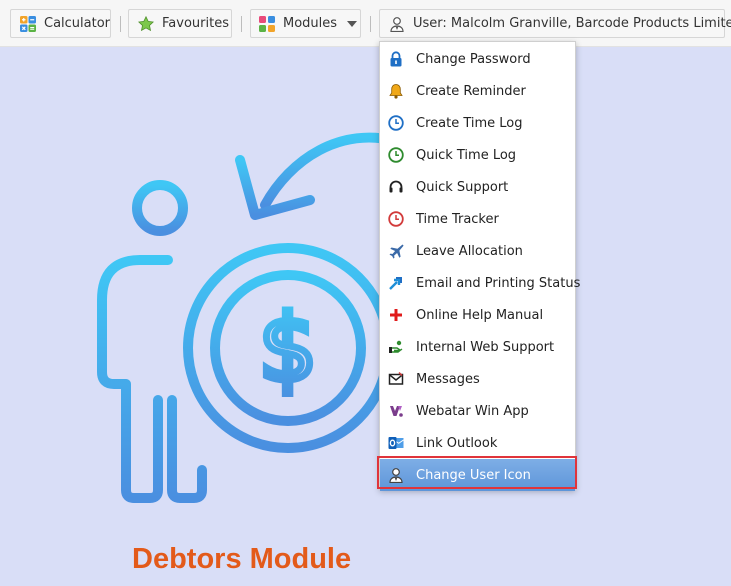 The width and height of the screenshot is (731, 586). Describe the element at coordinates (352, 23) in the screenshot. I see `chevron-down-icon` at that location.